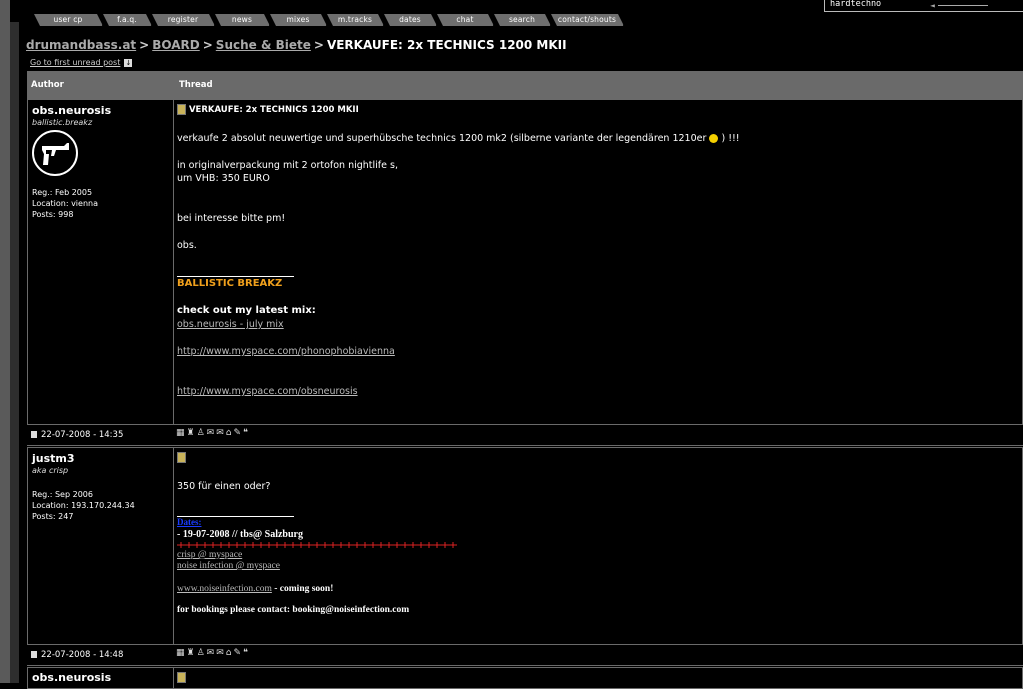  Describe the element at coordinates (68, 20) in the screenshot. I see `tab-user-cp: user cp` at that location.